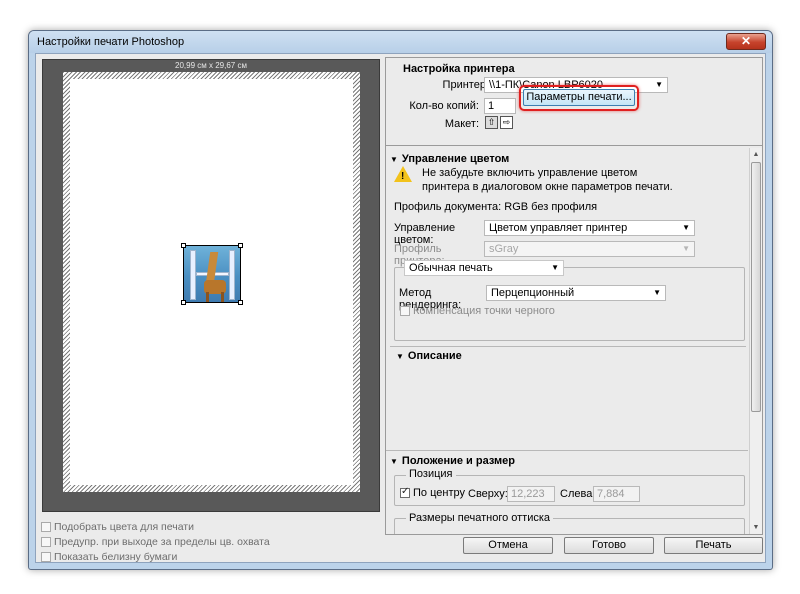  What do you see at coordinates (444, 106) in the screenshot?
I see `copies-label: Кол-во копий:` at bounding box center [444, 106].